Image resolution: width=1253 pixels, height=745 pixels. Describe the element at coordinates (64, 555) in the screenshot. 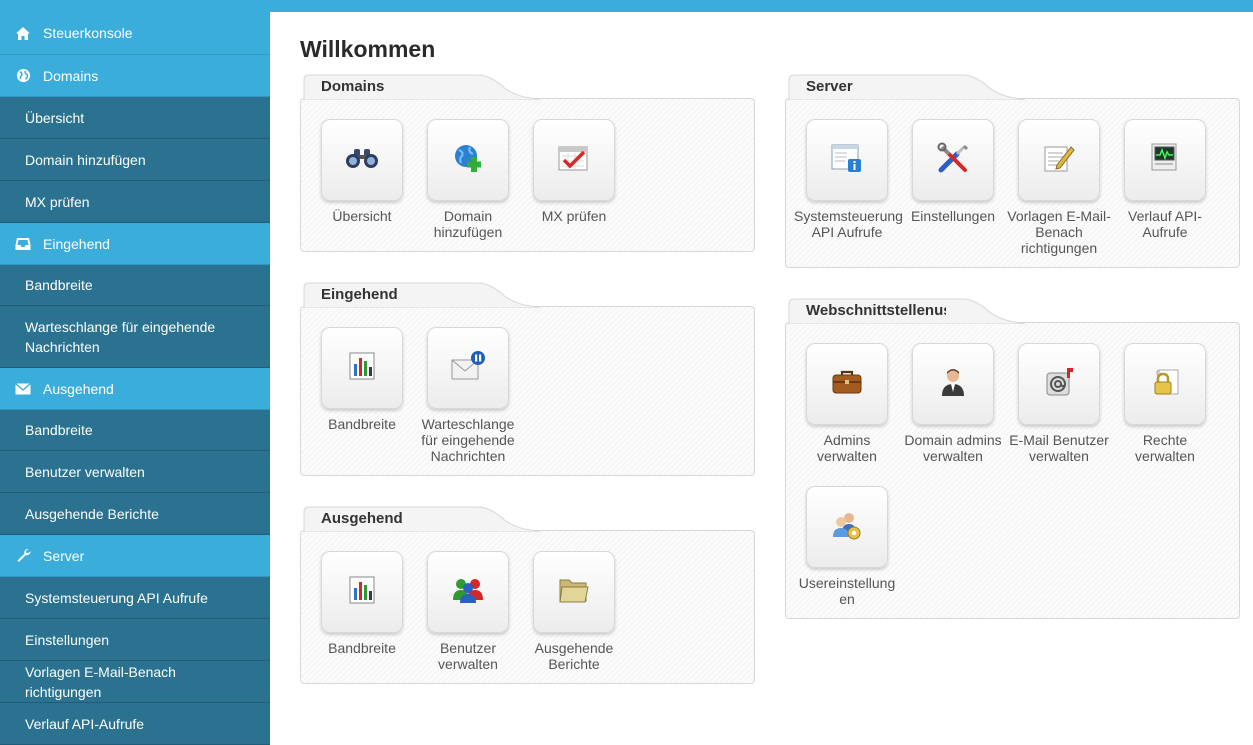

I see `sidebar-item-label: Server` at that location.